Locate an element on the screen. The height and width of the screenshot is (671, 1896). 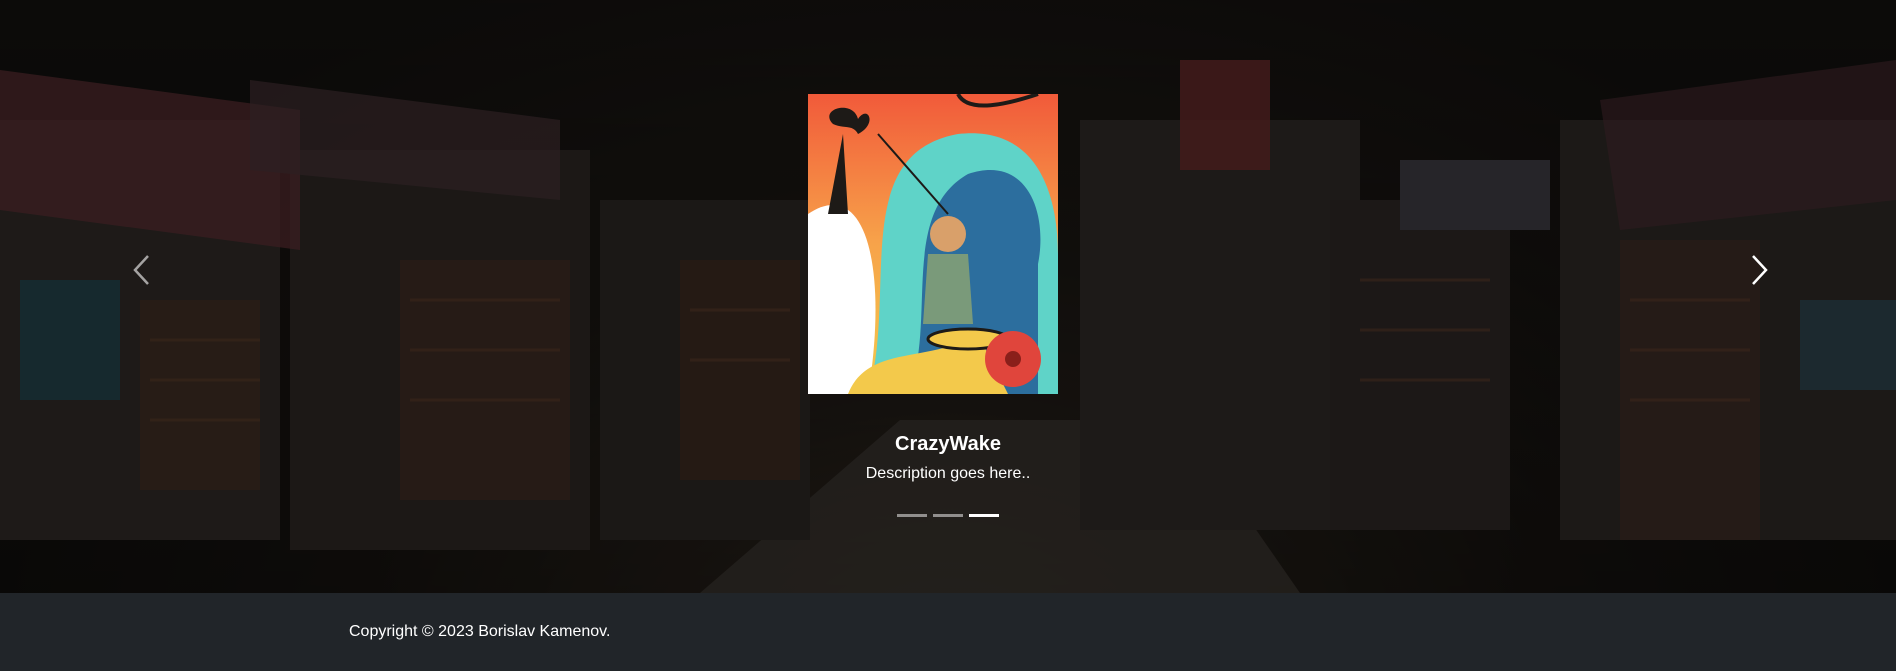
slide-description: Description goes here.. is located at coordinates (948, 473).